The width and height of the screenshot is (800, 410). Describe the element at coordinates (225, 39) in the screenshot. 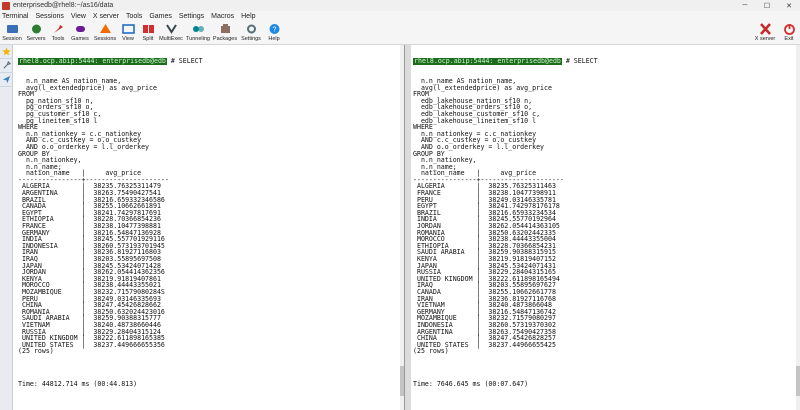

I see `toolbar-label: Packages` at that location.